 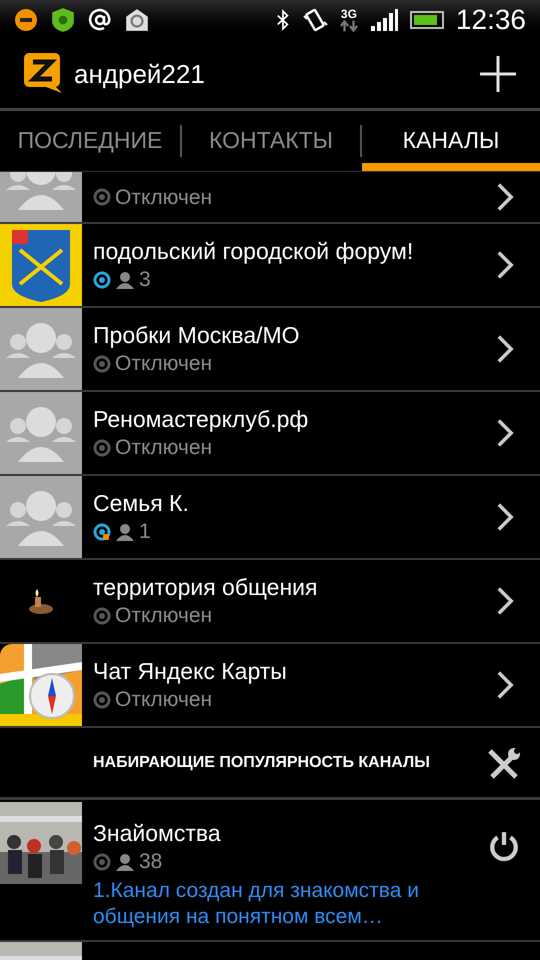 What do you see at coordinates (41, 265) in the screenshot?
I see `coat-of-arms-icon` at bounding box center [41, 265].